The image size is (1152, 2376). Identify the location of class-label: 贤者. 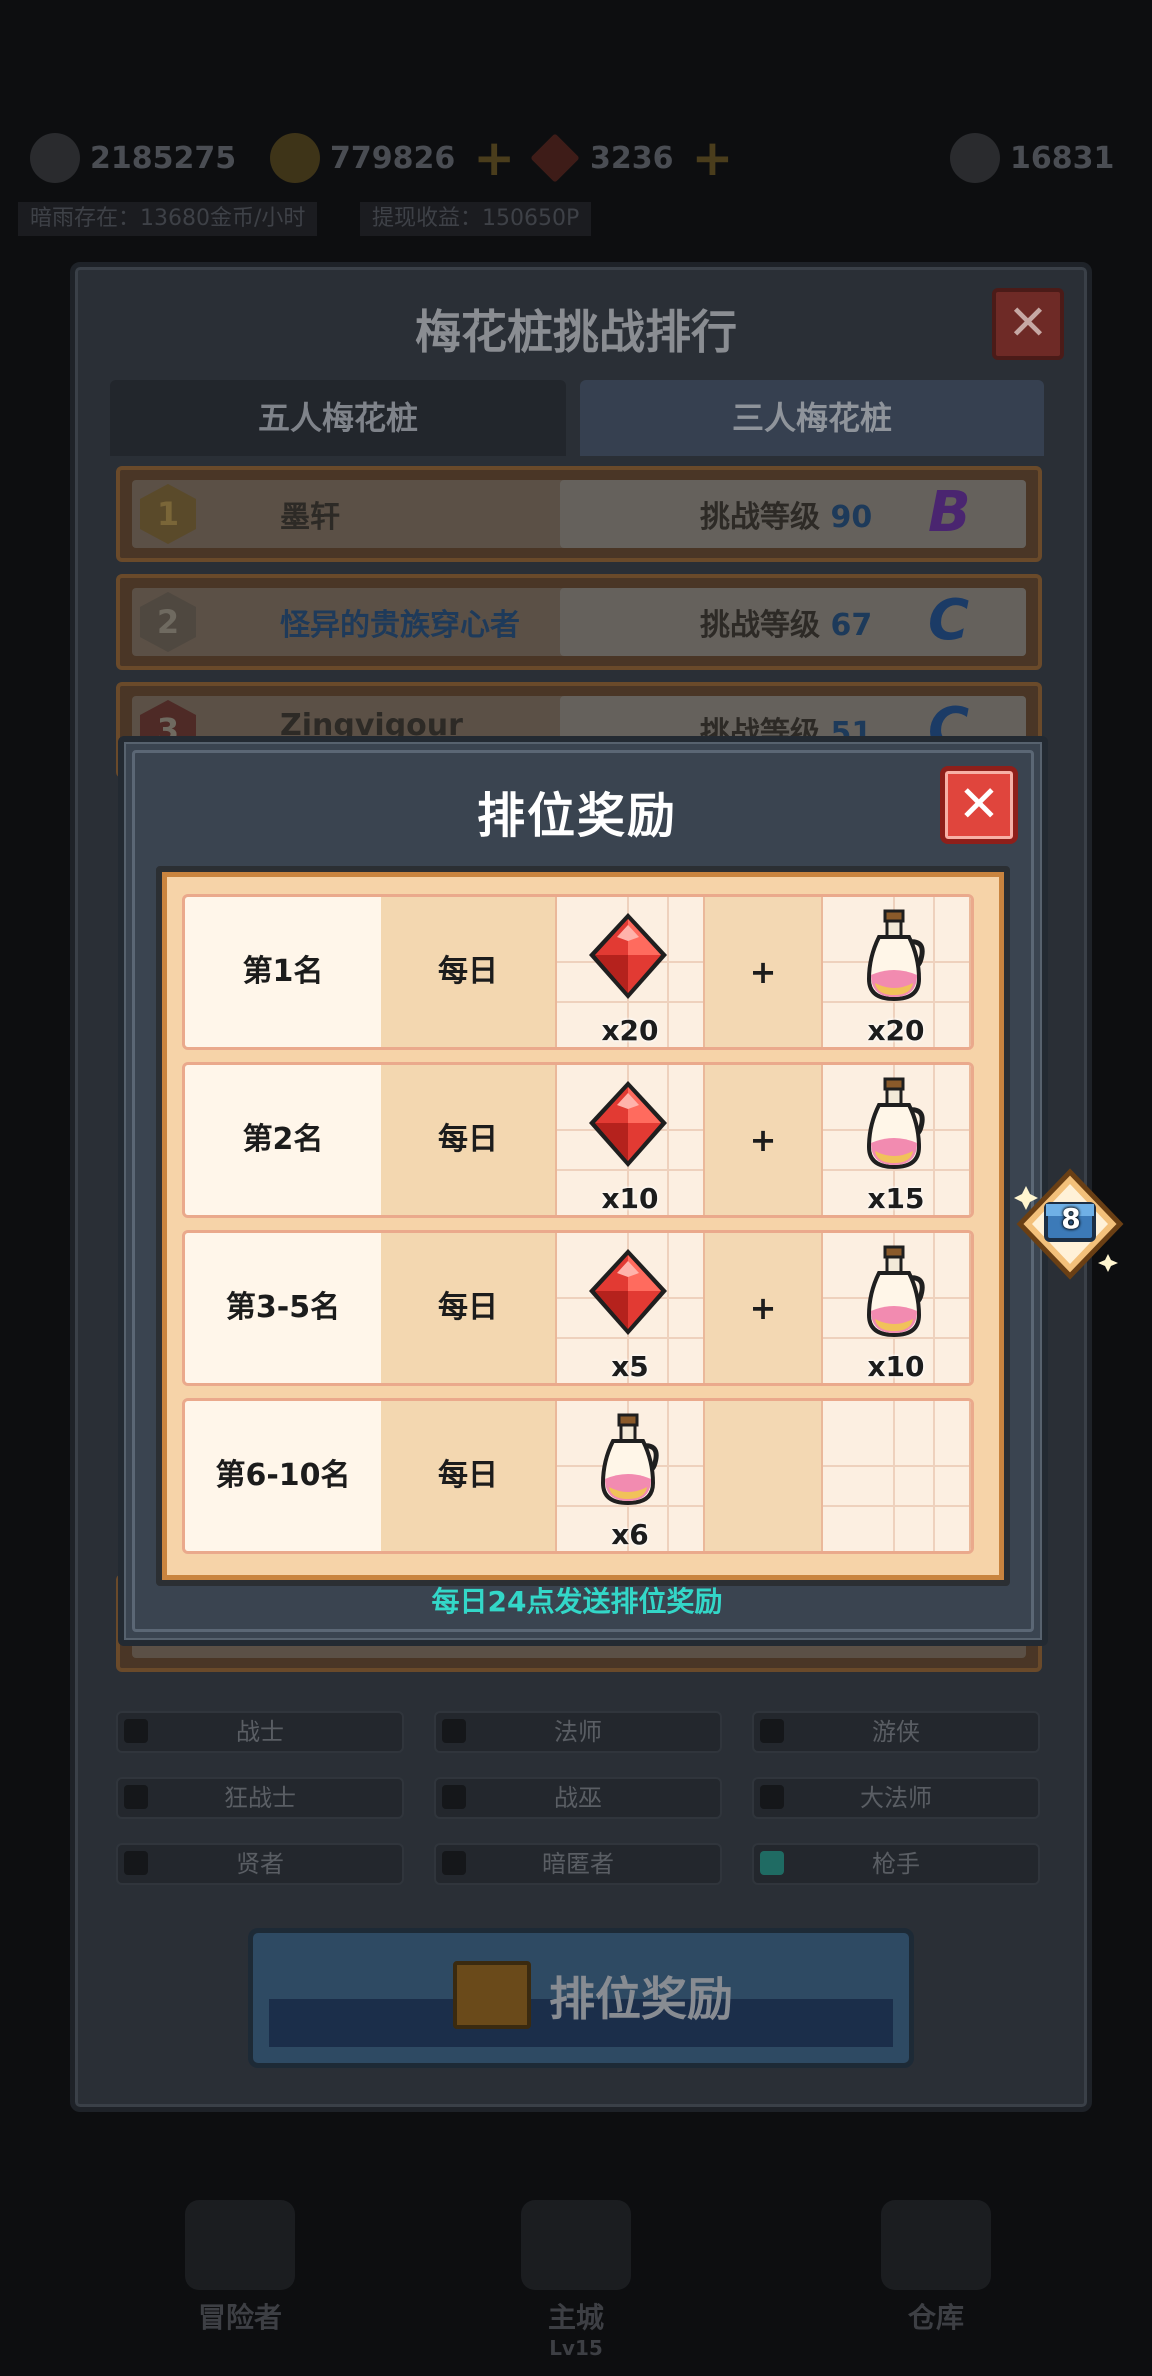
(260, 1864).